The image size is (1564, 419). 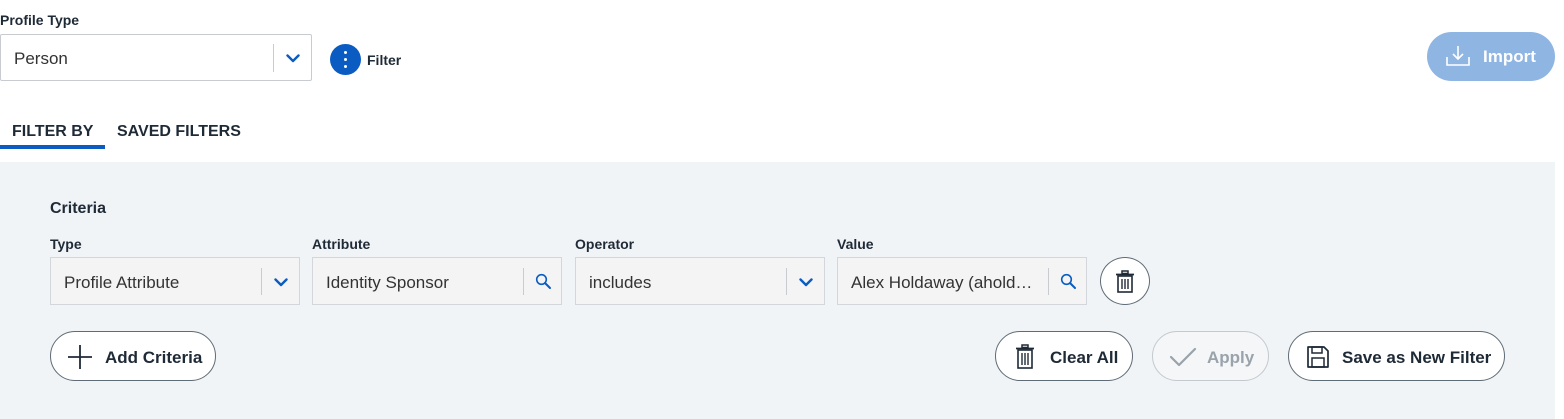 I want to click on tab-saved-filters: SAVED FILTERS, so click(x=179, y=132).